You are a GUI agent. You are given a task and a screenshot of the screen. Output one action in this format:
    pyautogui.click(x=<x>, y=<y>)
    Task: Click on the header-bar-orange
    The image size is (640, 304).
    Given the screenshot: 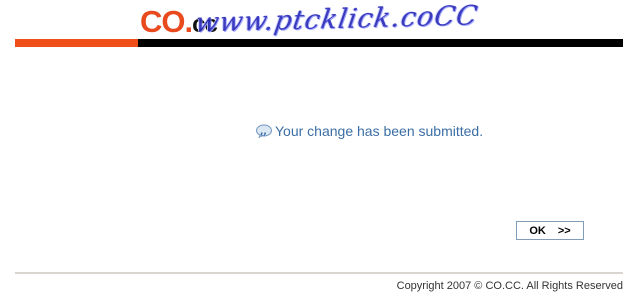 What is the action you would take?
    pyautogui.click(x=76, y=43)
    